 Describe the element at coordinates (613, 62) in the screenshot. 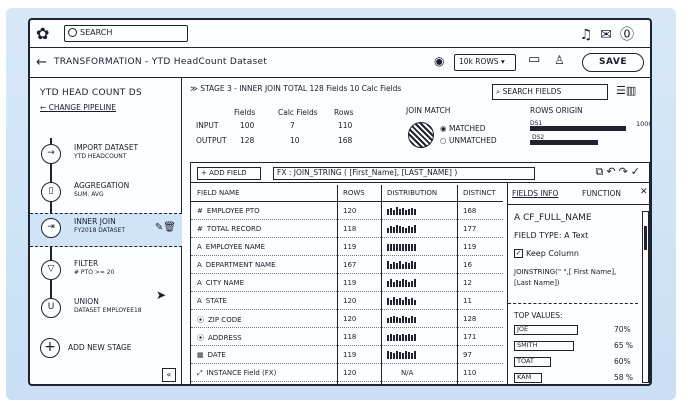

I see `save-button: SAVE` at that location.